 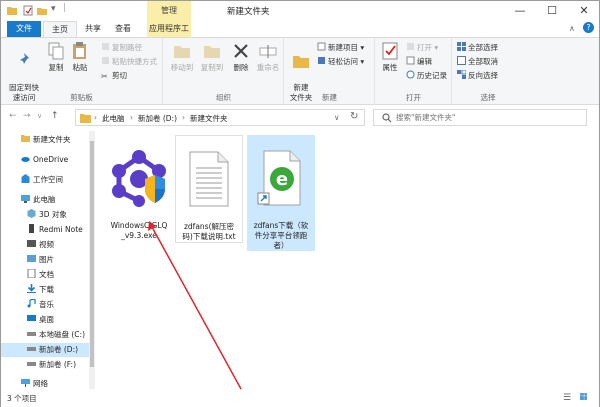 I want to click on tab-home: 主页, so click(x=60, y=29).